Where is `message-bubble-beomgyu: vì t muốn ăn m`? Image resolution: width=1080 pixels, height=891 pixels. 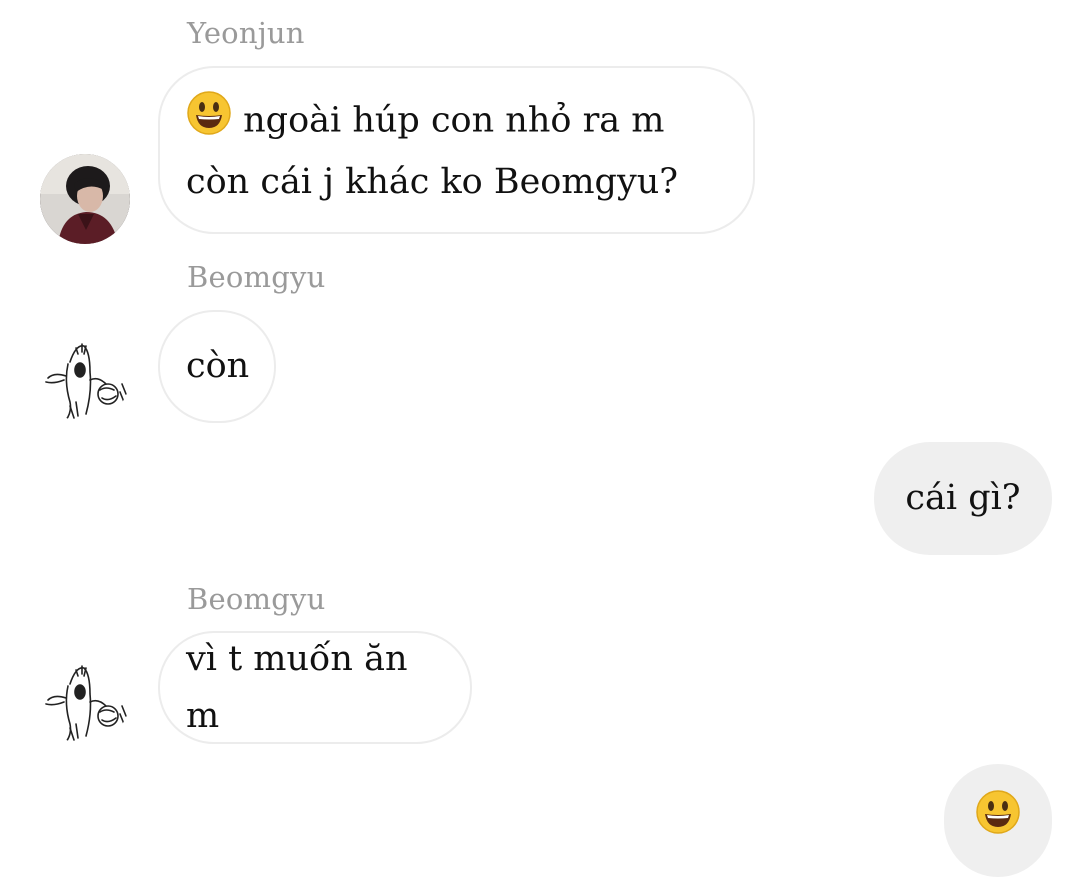 message-bubble-beomgyu: vì t muốn ăn m is located at coordinates (315, 687).